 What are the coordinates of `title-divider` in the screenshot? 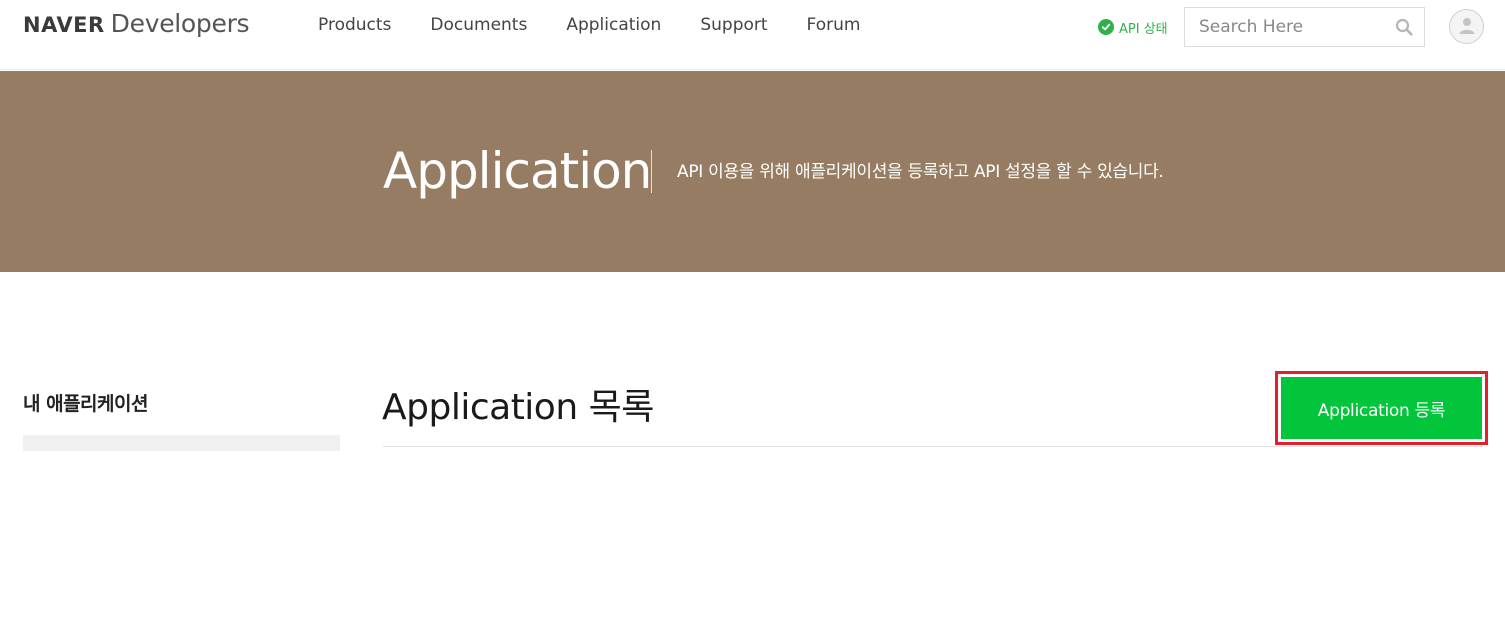 It's located at (933, 446).